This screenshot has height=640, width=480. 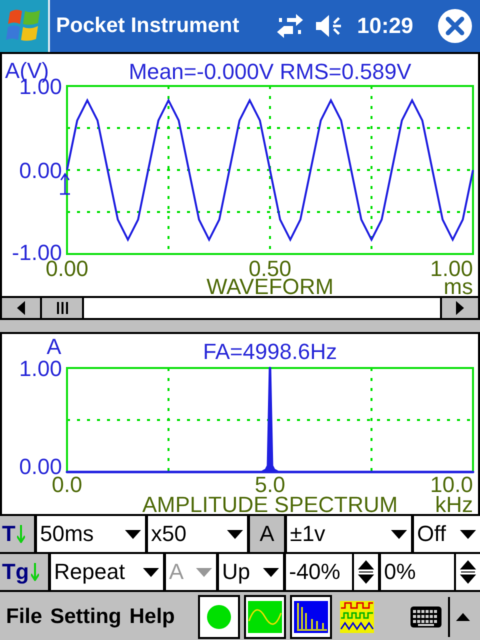 I want to click on left-arrow-icon, so click(x=21, y=308).